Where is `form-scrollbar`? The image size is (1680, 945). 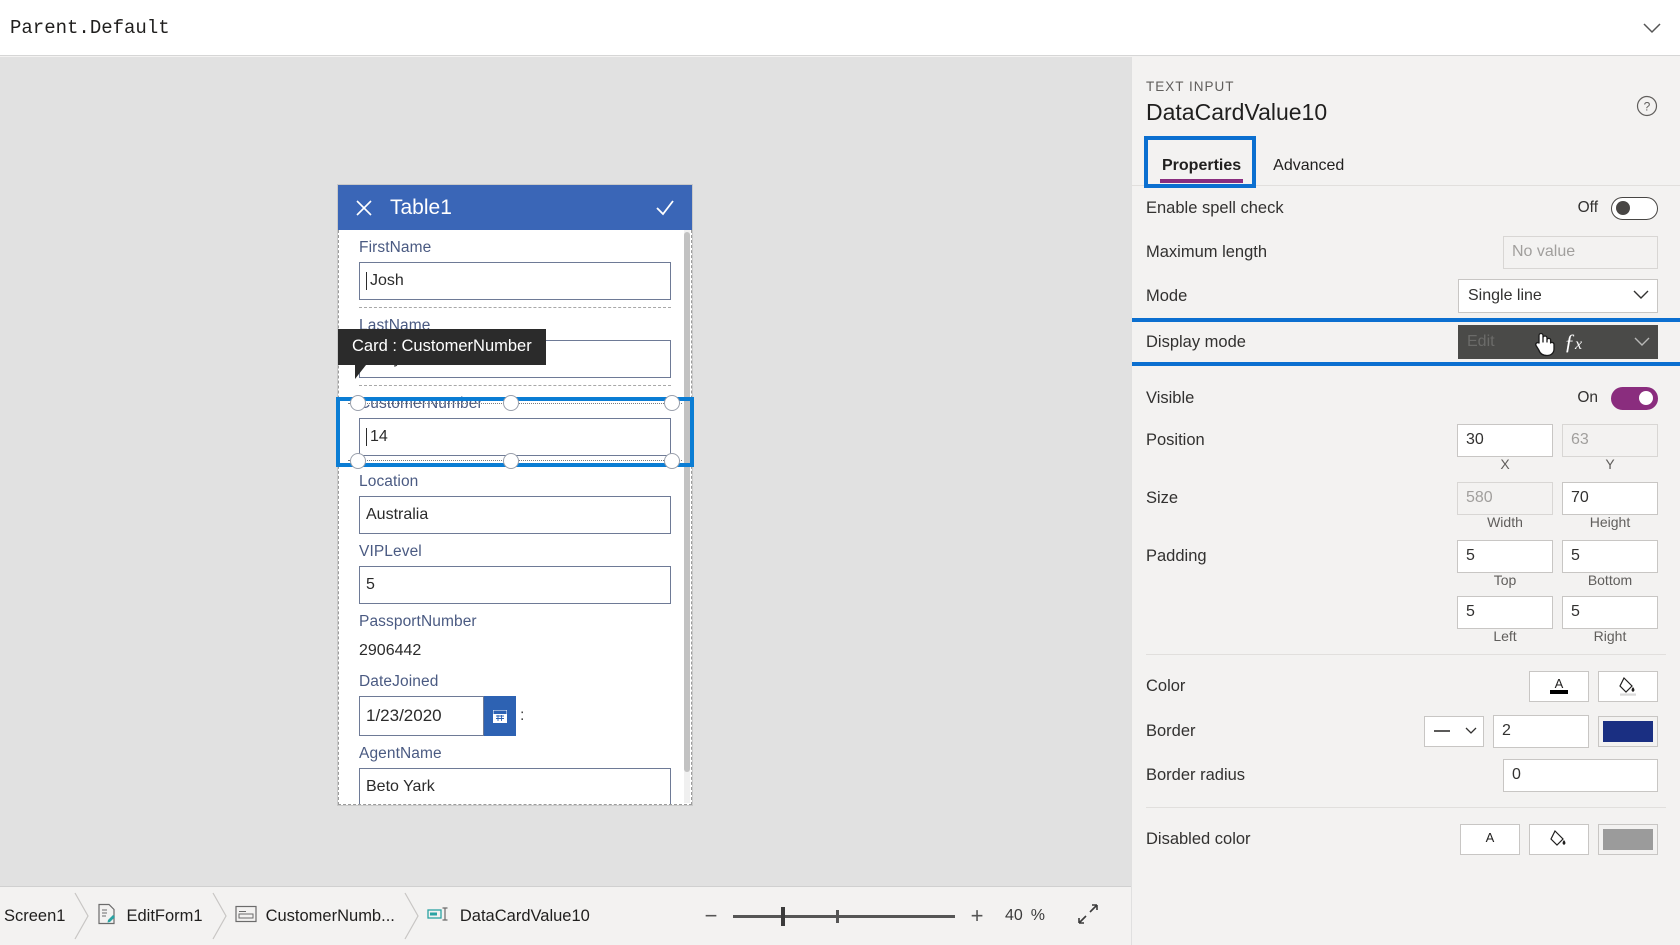
form-scrollbar is located at coordinates (687, 516).